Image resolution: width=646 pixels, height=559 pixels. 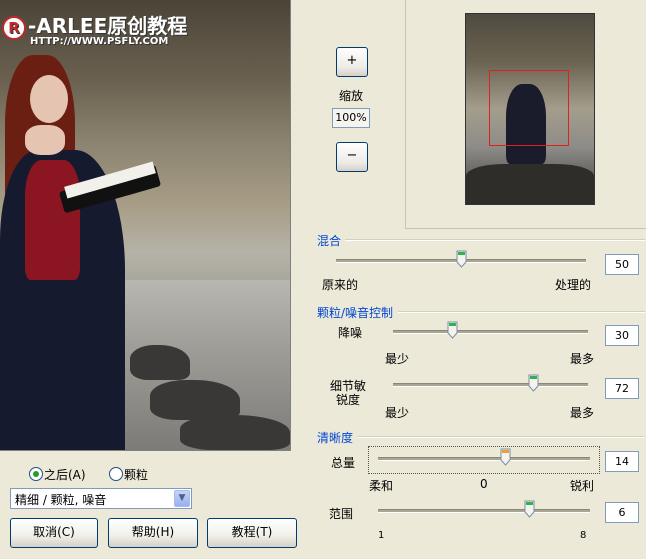 I want to click on amount-left-label: 柔和, so click(x=381, y=486).